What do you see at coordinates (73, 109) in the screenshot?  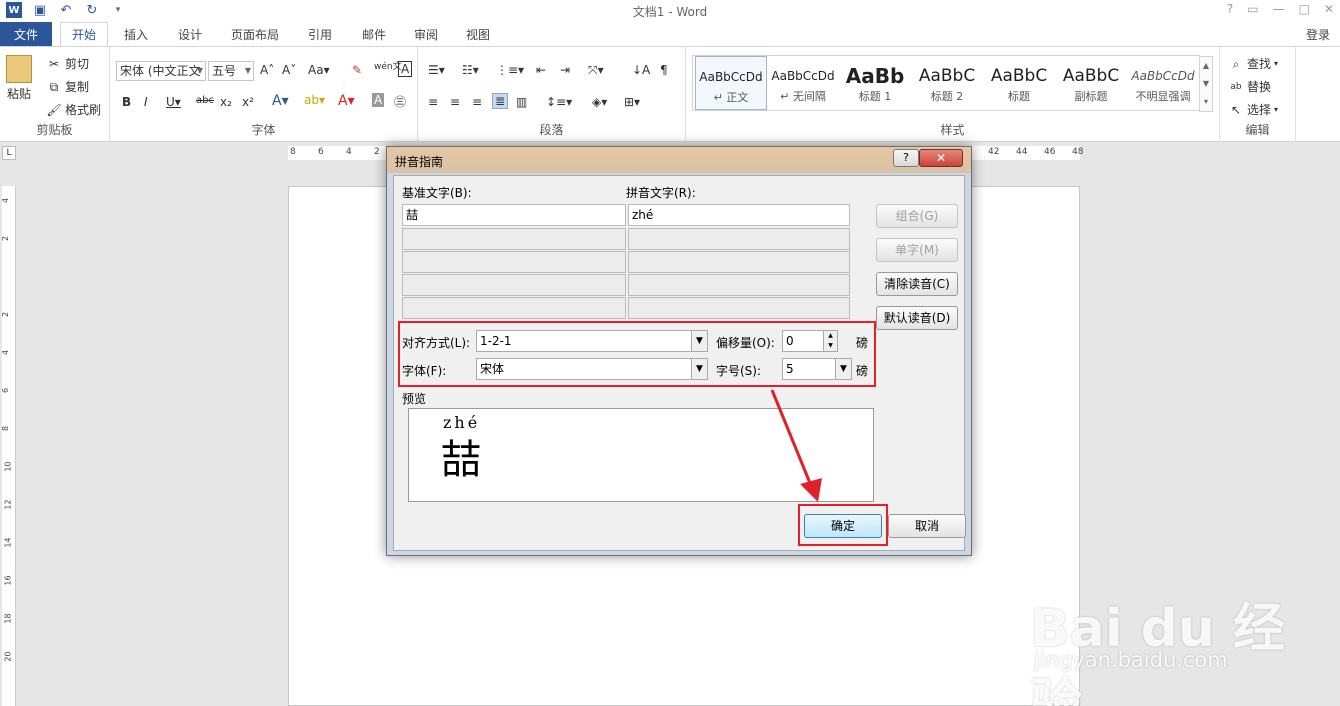 I see `format-painter-button: 🖌 格式刷` at bounding box center [73, 109].